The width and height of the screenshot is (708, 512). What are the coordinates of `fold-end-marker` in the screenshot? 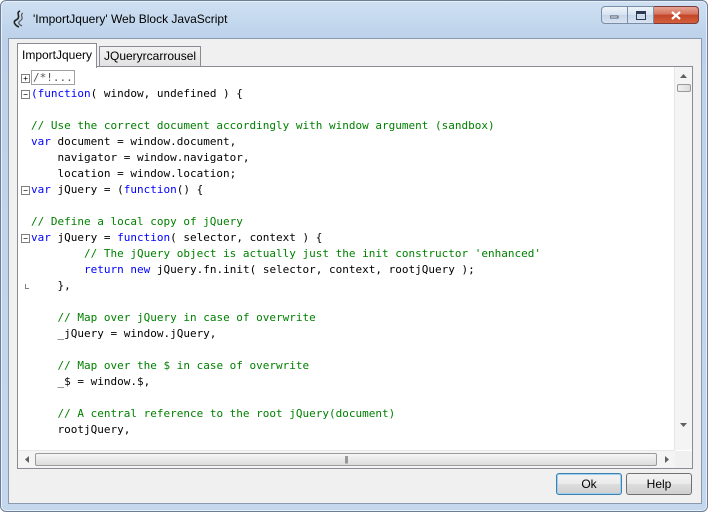 It's located at (27, 286).